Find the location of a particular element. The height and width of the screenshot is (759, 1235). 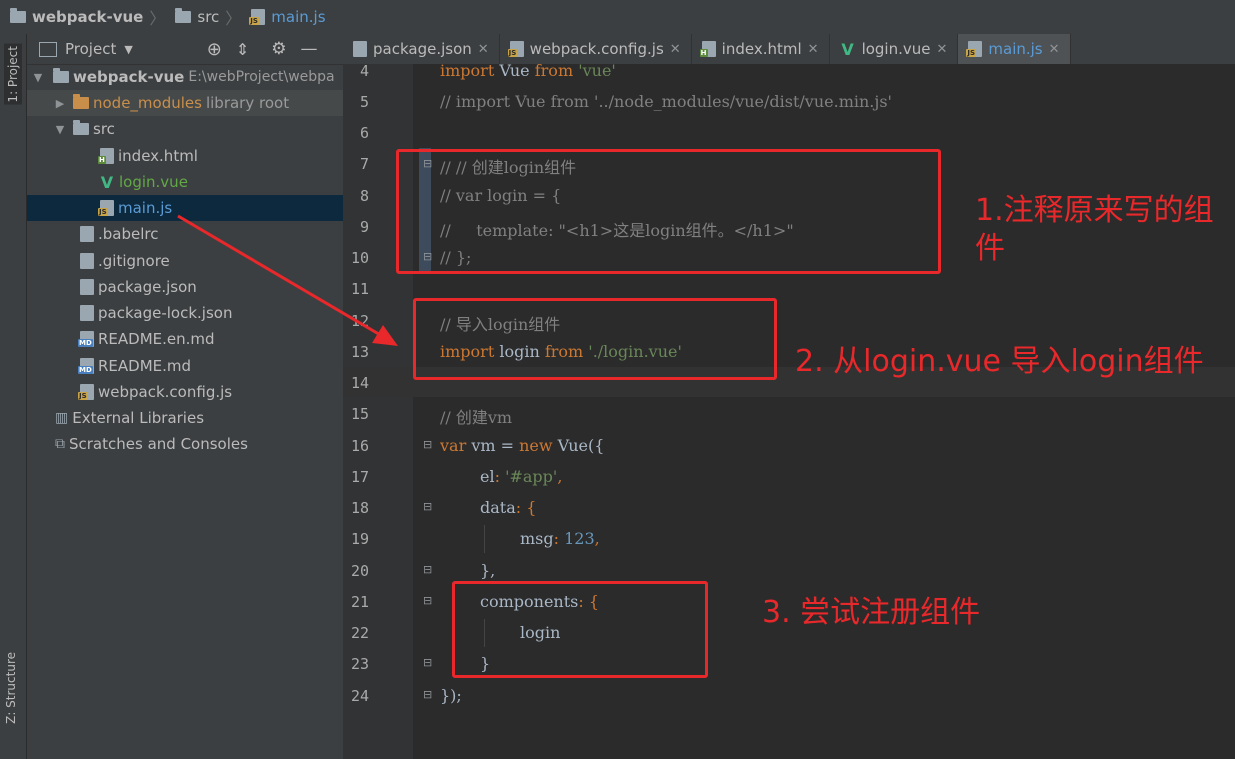

arrow-shaft is located at coordinates (280, 276).